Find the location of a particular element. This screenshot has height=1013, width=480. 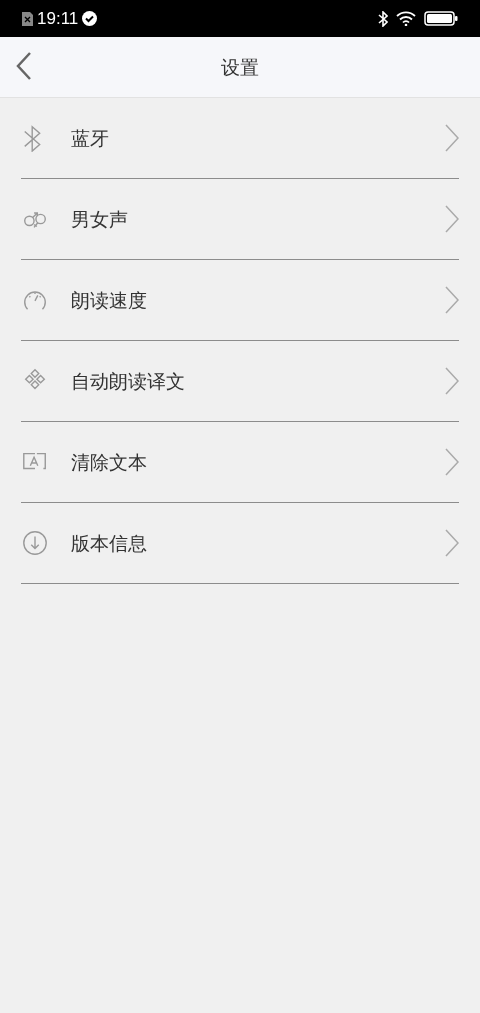

settings-item: 蓝牙 is located at coordinates (240, 138).